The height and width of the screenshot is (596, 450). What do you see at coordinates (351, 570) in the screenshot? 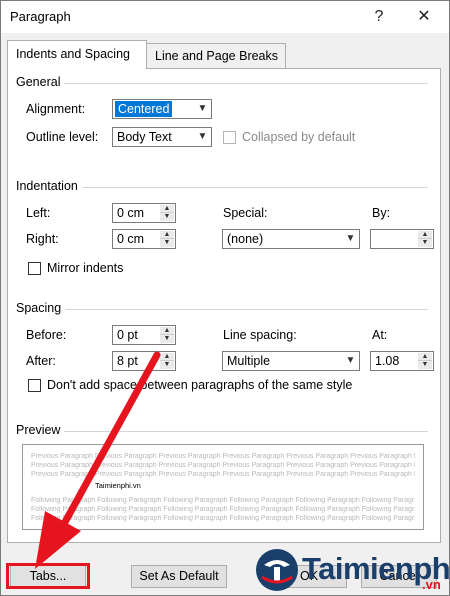
I see `taimienphi-watermark: Taimienphi .vn` at bounding box center [351, 570].